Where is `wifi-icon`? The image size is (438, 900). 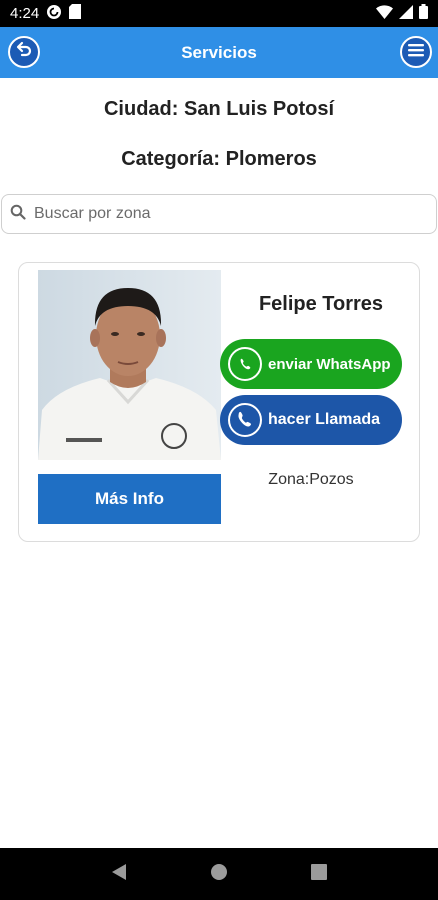 wifi-icon is located at coordinates (384, 13).